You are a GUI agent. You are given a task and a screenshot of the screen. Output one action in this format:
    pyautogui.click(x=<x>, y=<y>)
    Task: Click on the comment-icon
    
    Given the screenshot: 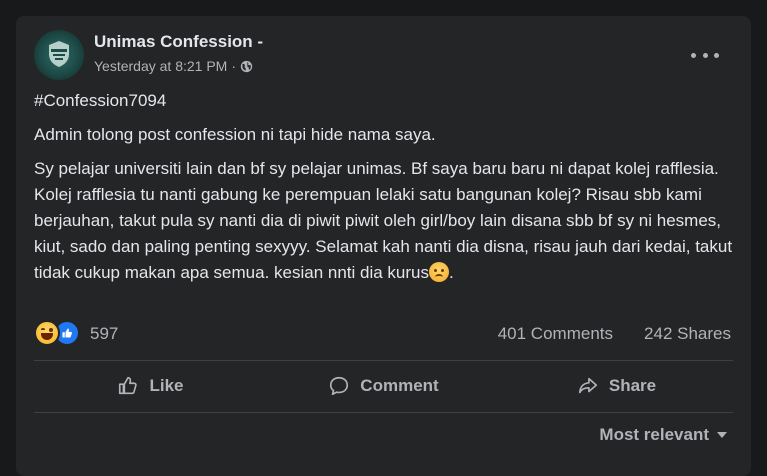 What is the action you would take?
    pyautogui.click(x=339, y=386)
    